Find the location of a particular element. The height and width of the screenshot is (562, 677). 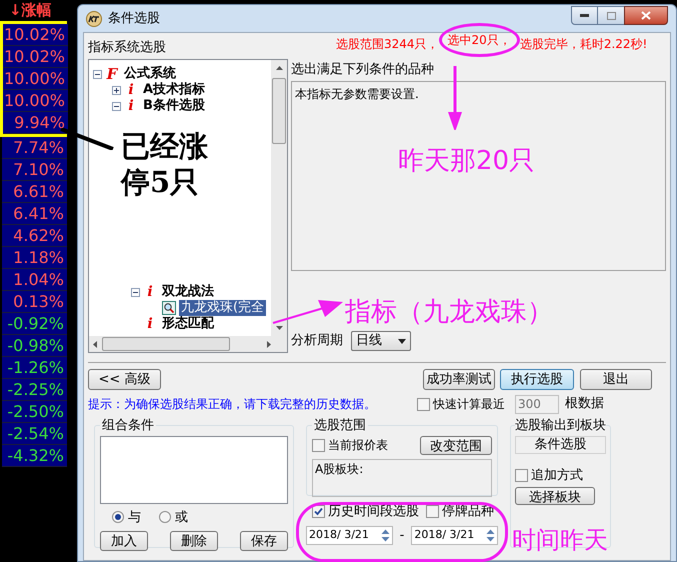

annotation-text: 时间昨天 is located at coordinates (560, 540).